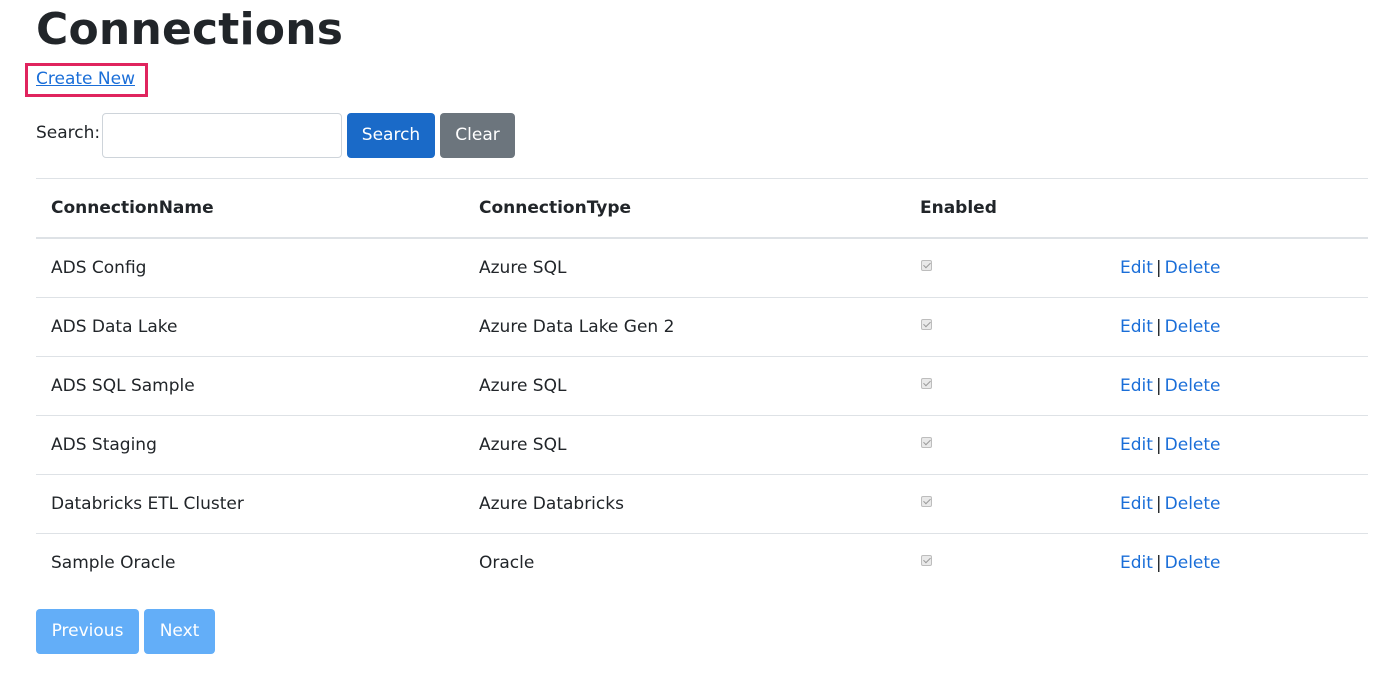  Describe the element at coordinates (507, 563) in the screenshot. I see `connection-type-cell: Oracle` at that location.